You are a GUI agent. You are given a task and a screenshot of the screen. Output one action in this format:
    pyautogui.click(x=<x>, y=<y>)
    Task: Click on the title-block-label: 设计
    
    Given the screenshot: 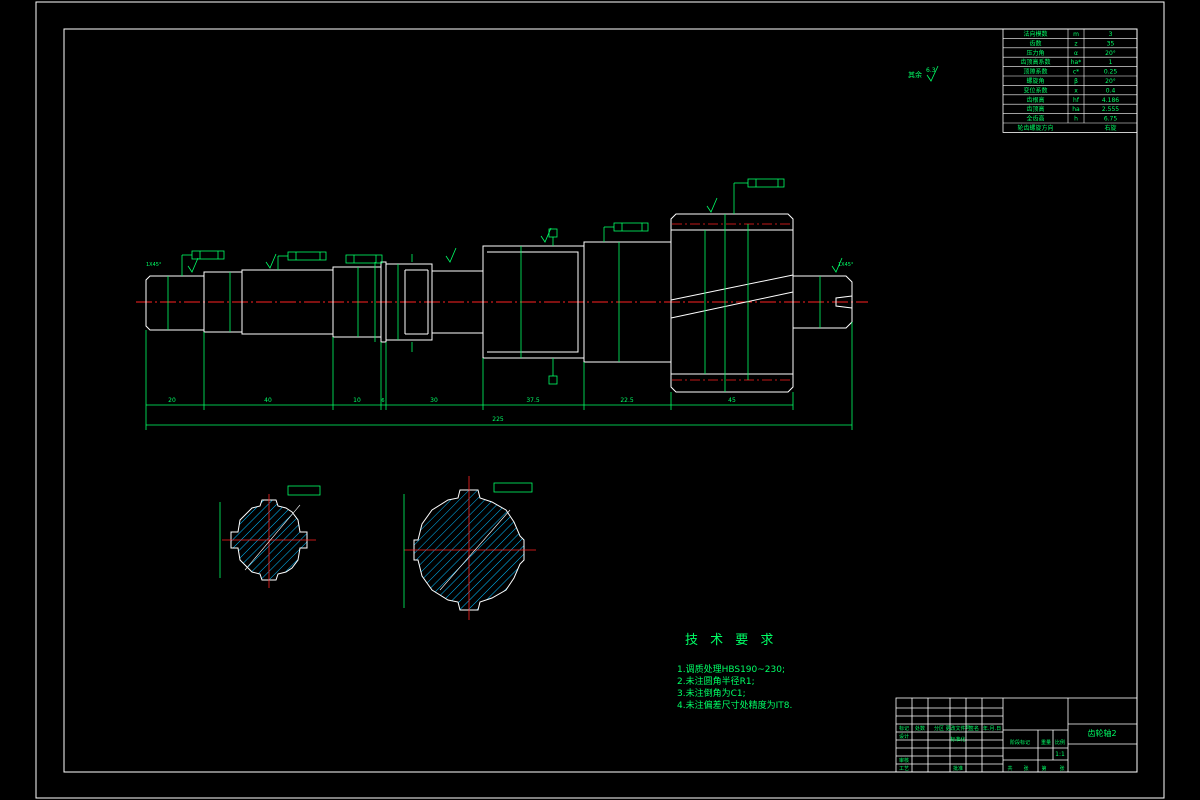 What is the action you would take?
    pyautogui.click(x=904, y=736)
    